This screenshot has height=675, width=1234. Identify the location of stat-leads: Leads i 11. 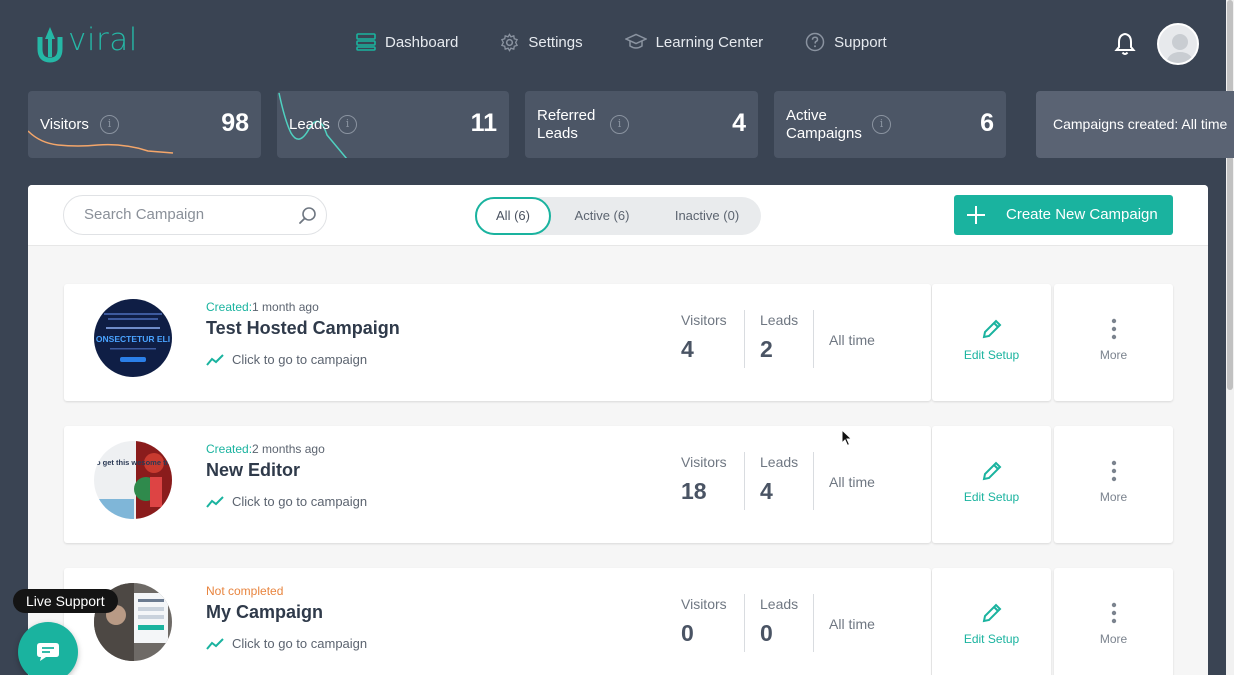
(393, 124).